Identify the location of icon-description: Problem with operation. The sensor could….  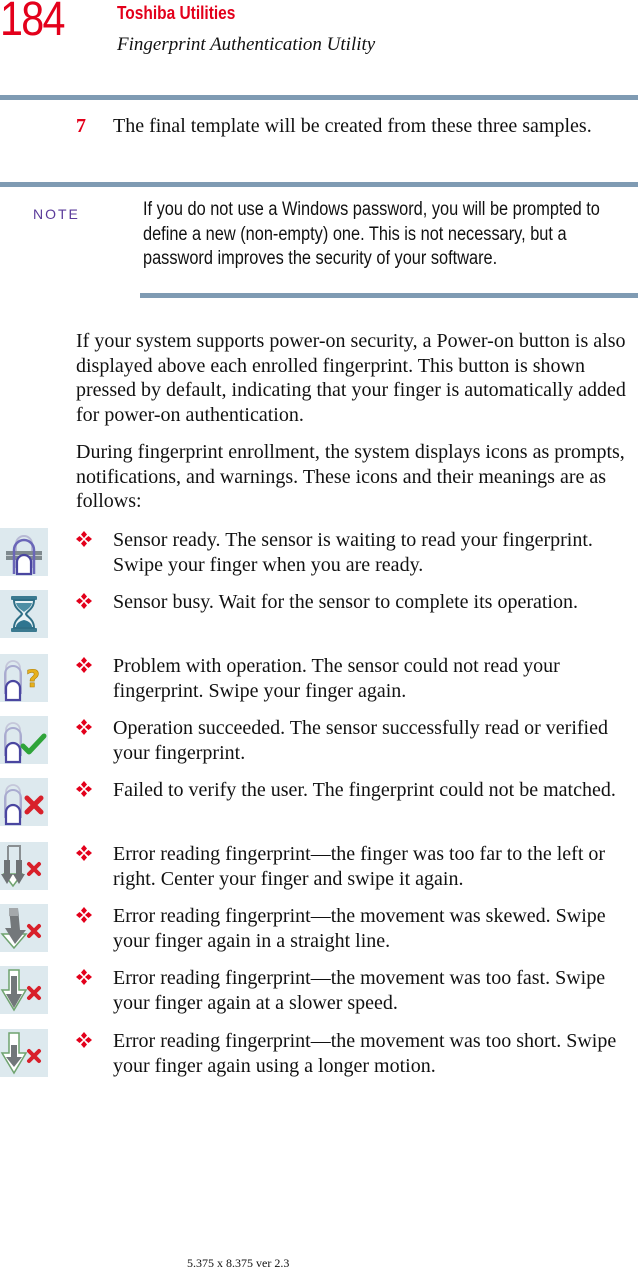
(336, 678).